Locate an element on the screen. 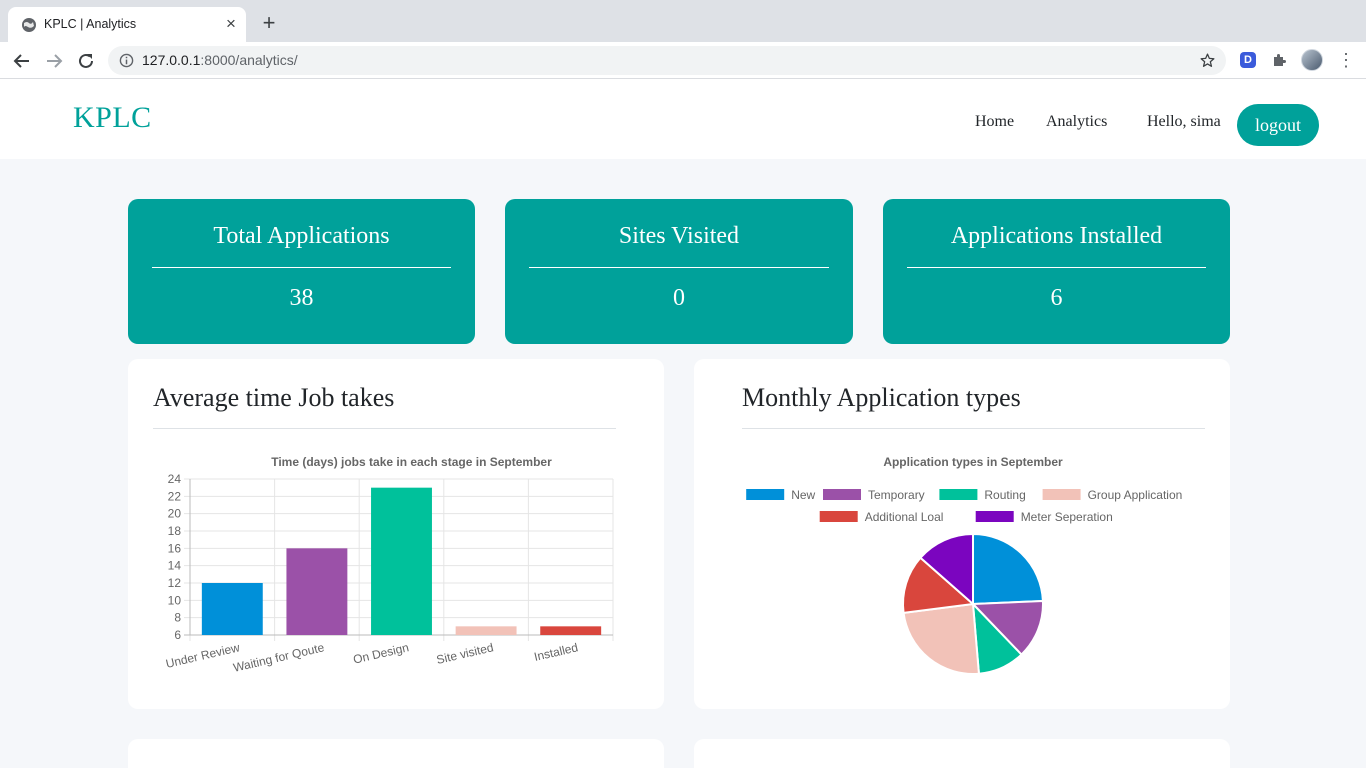 The image size is (1366, 768). y-tick-label: 14 is located at coordinates (175, 566).